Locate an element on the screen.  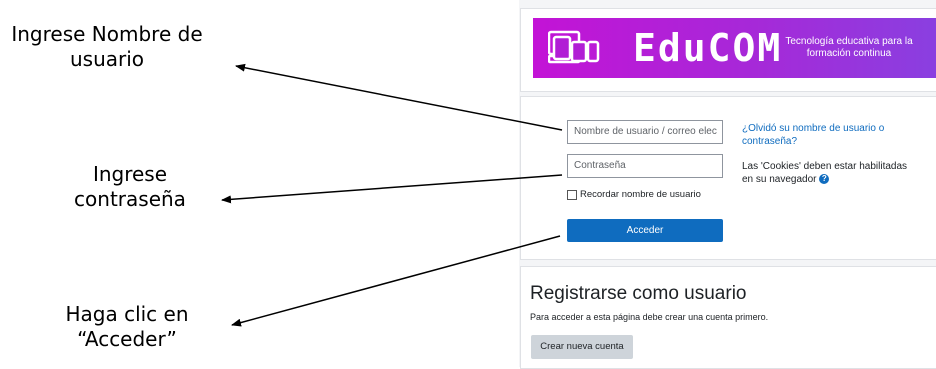
arrow-login is located at coordinates (396, 281).